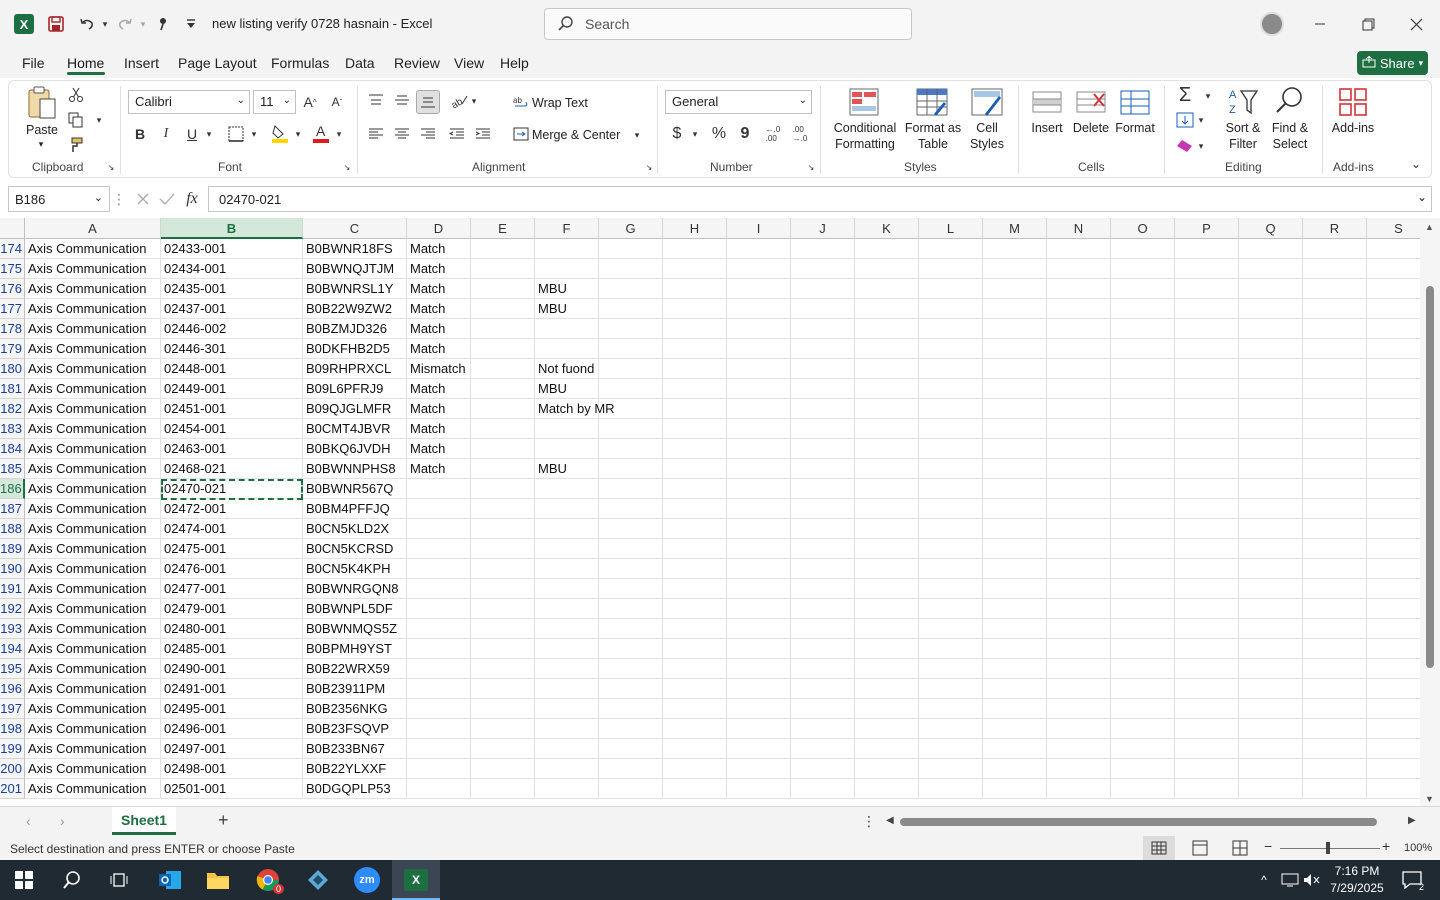  I want to click on cell-f198, so click(567, 729).